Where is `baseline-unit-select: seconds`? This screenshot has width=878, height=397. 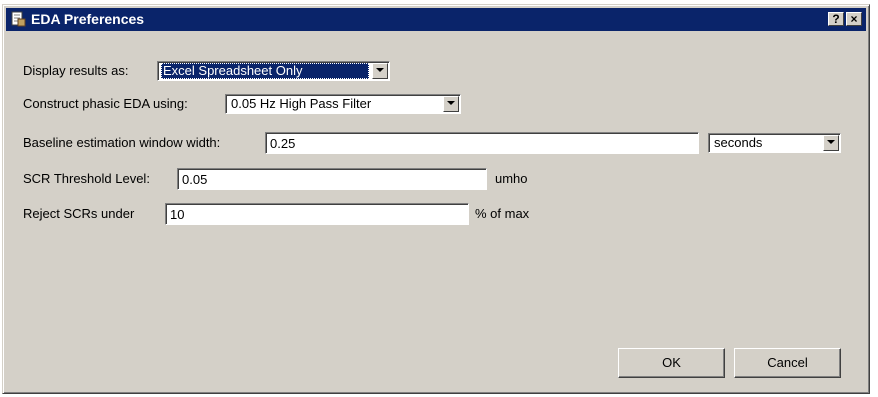 baseline-unit-select: seconds is located at coordinates (774, 143).